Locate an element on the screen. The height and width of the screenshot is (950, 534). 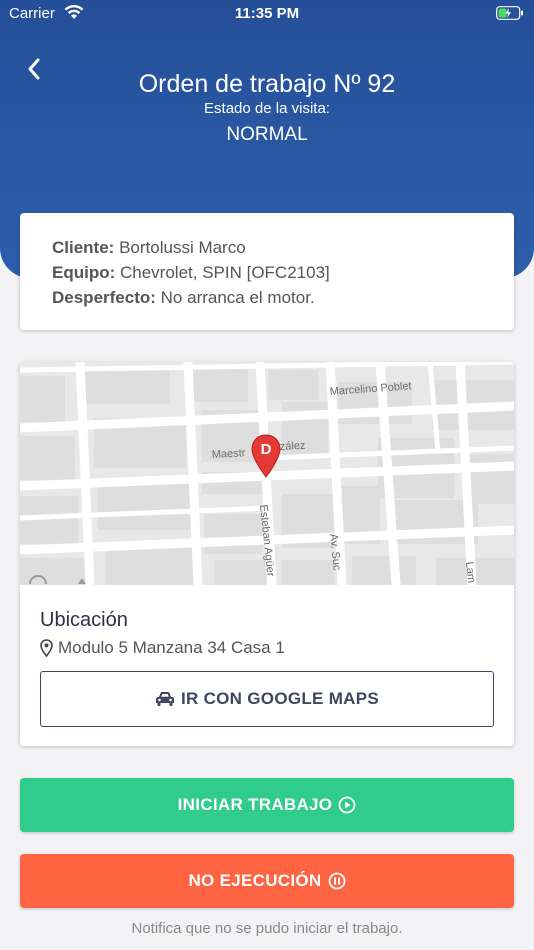
fault-value: No arranca el motor. is located at coordinates (237, 297).